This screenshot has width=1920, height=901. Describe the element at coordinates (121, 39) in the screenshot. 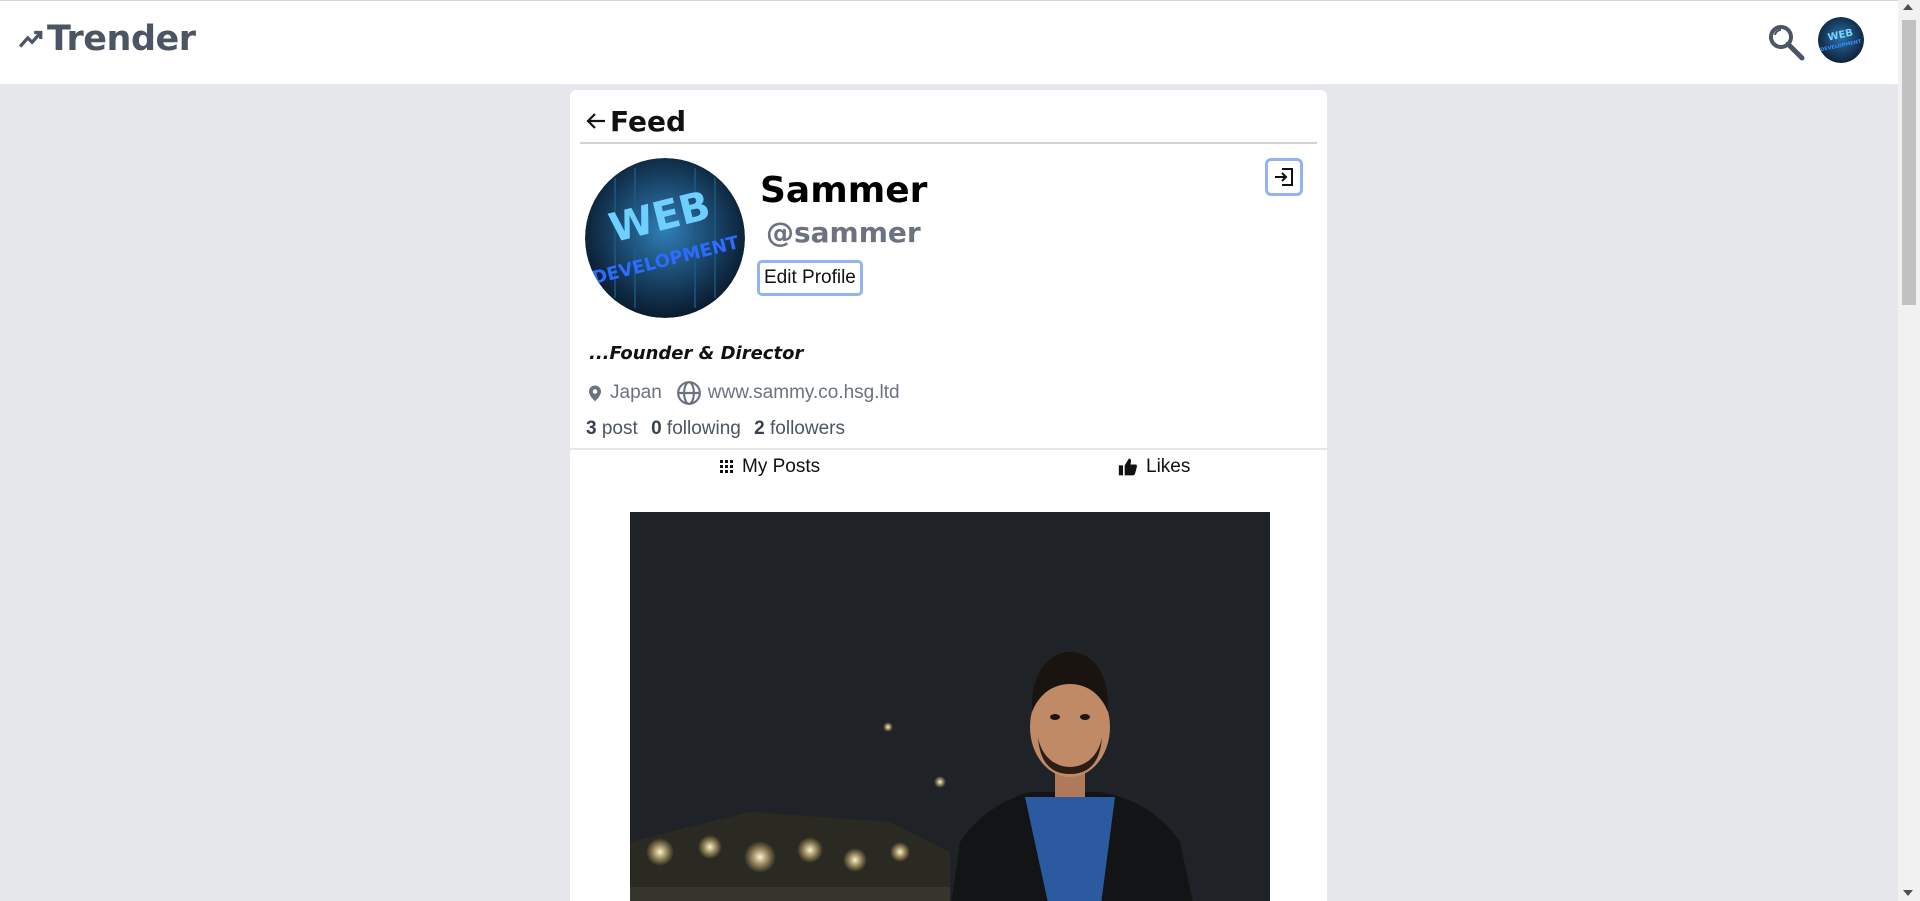

I see `brand-name: Trender` at that location.